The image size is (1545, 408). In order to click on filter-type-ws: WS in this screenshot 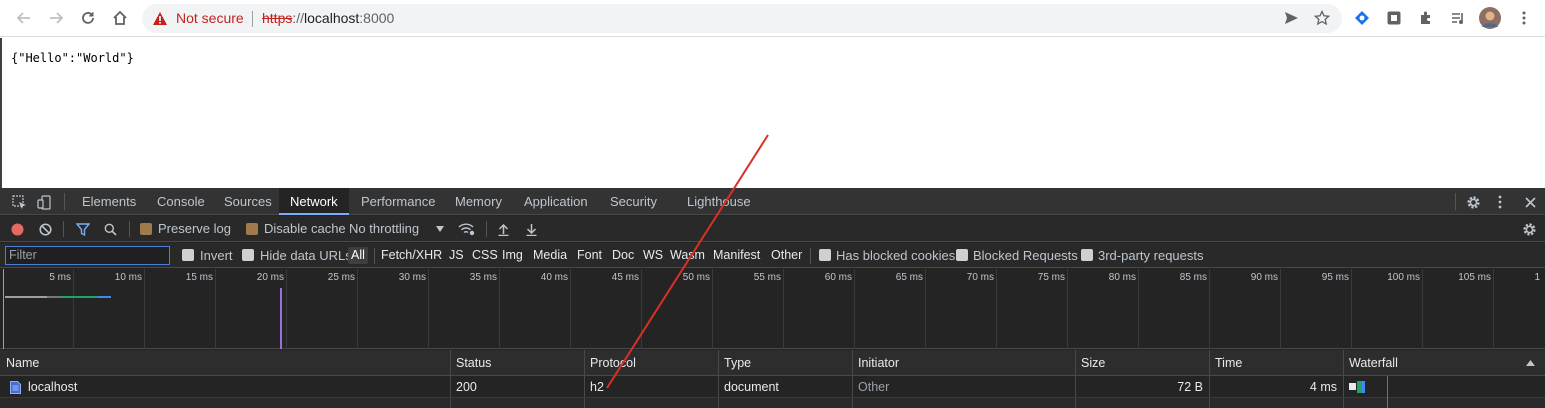, I will do `click(653, 255)`.